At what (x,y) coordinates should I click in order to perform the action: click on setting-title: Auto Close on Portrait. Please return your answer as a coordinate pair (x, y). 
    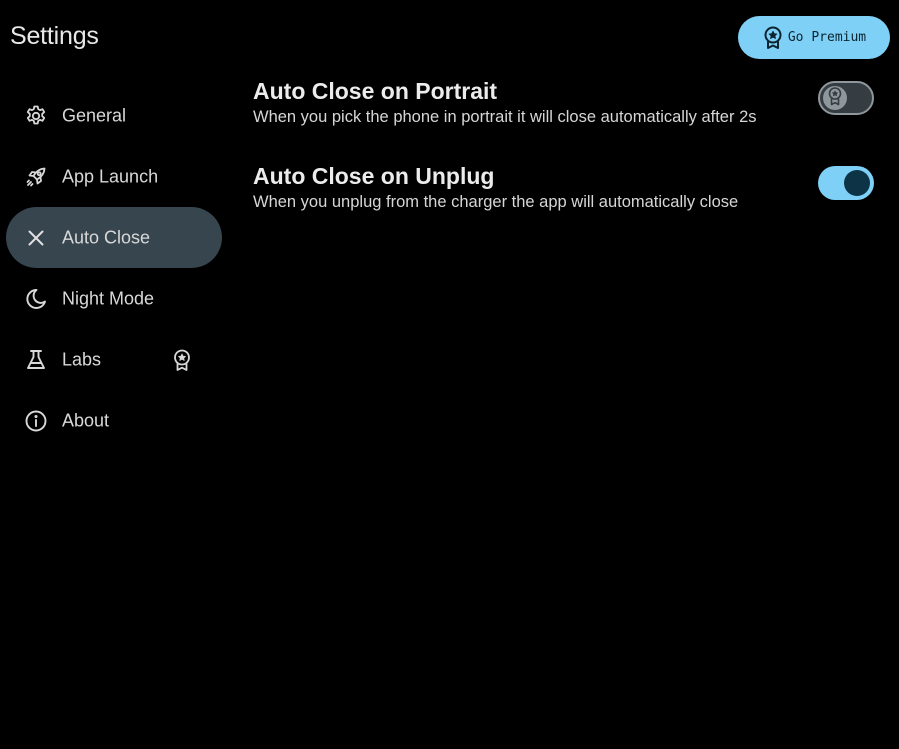
    Looking at the image, I should click on (375, 91).